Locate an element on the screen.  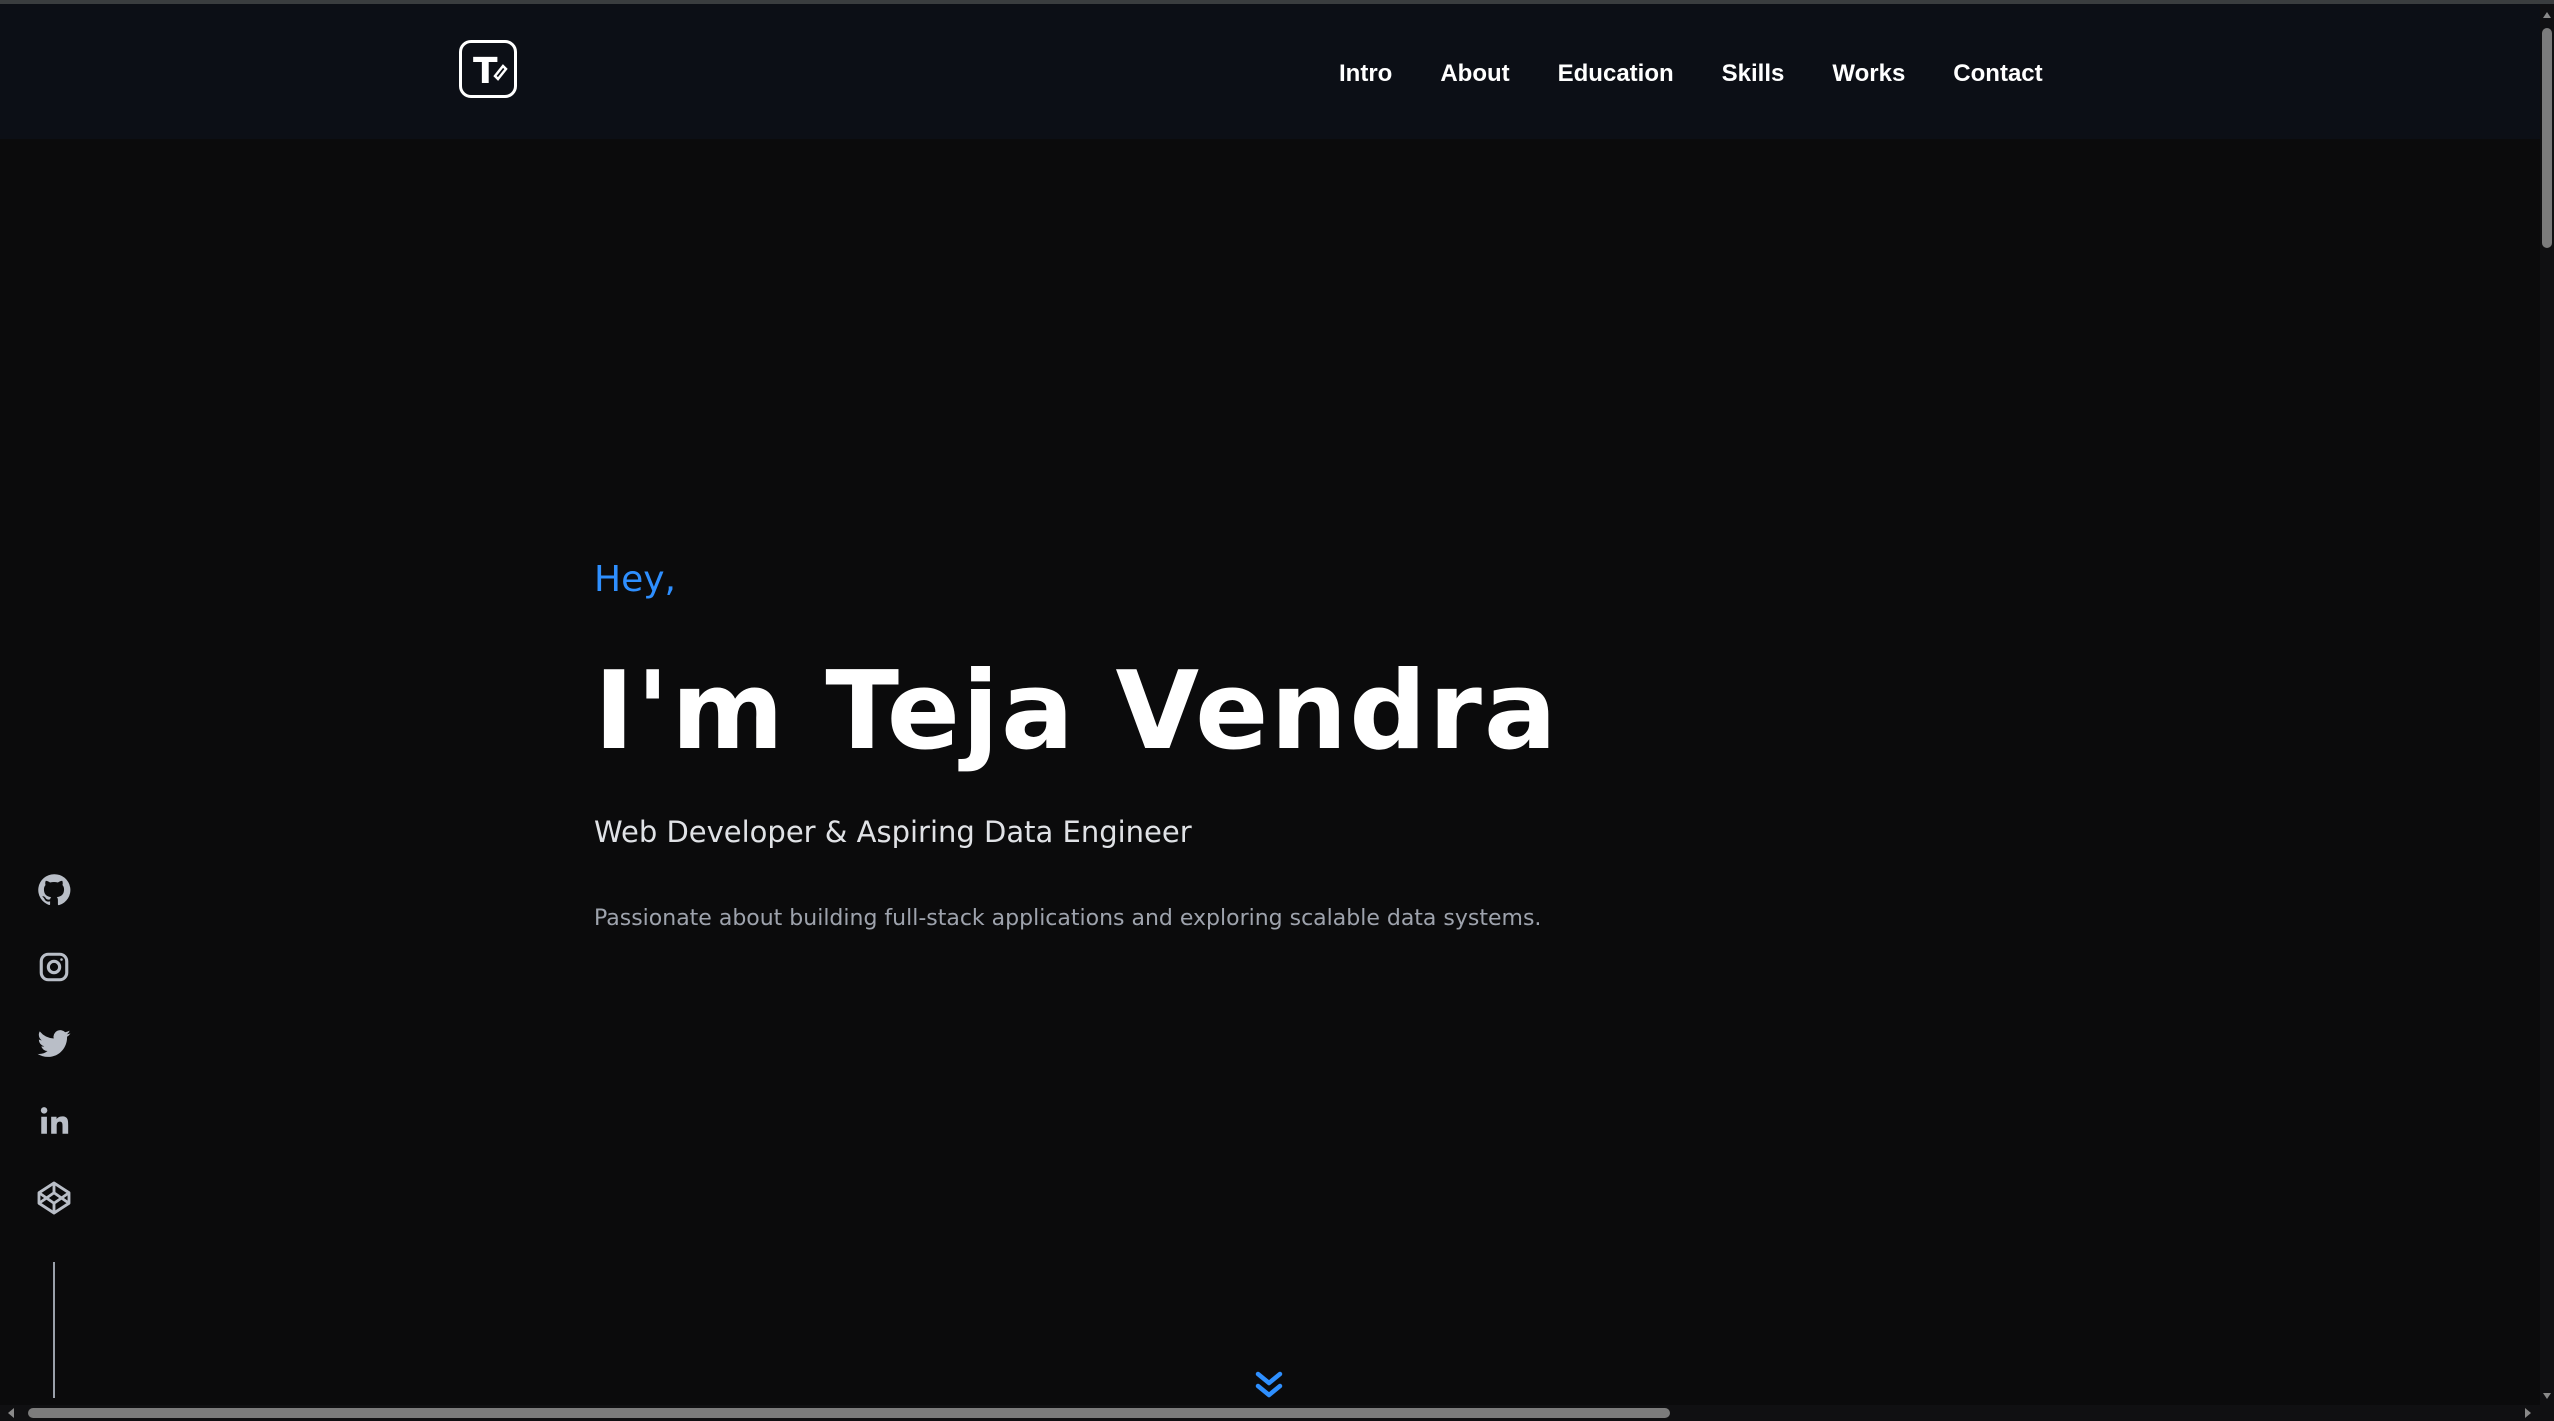
social-divider-line is located at coordinates (54, 1330).